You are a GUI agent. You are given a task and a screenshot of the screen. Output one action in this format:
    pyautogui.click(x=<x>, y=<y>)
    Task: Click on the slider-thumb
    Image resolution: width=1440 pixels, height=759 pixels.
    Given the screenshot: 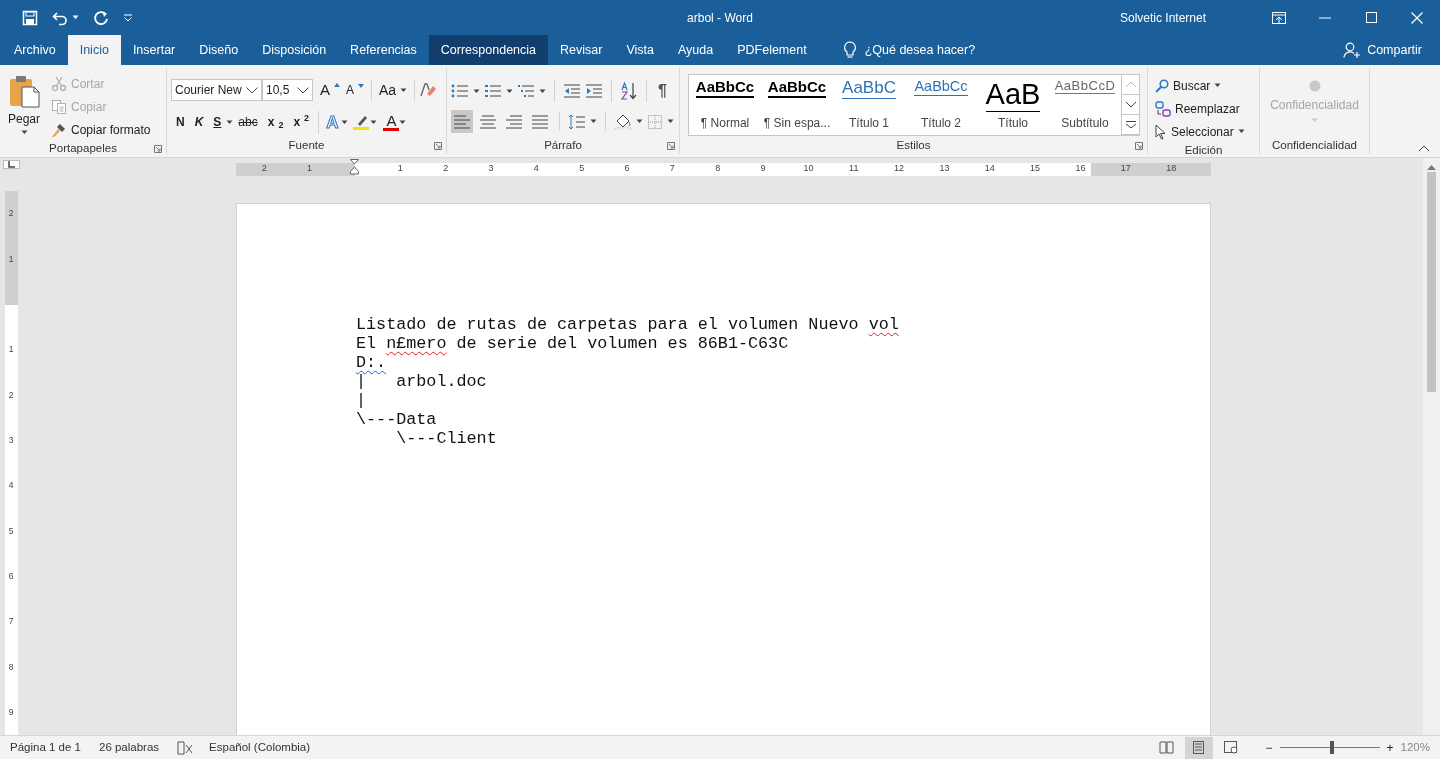 What is the action you would take?
    pyautogui.click(x=1331, y=747)
    